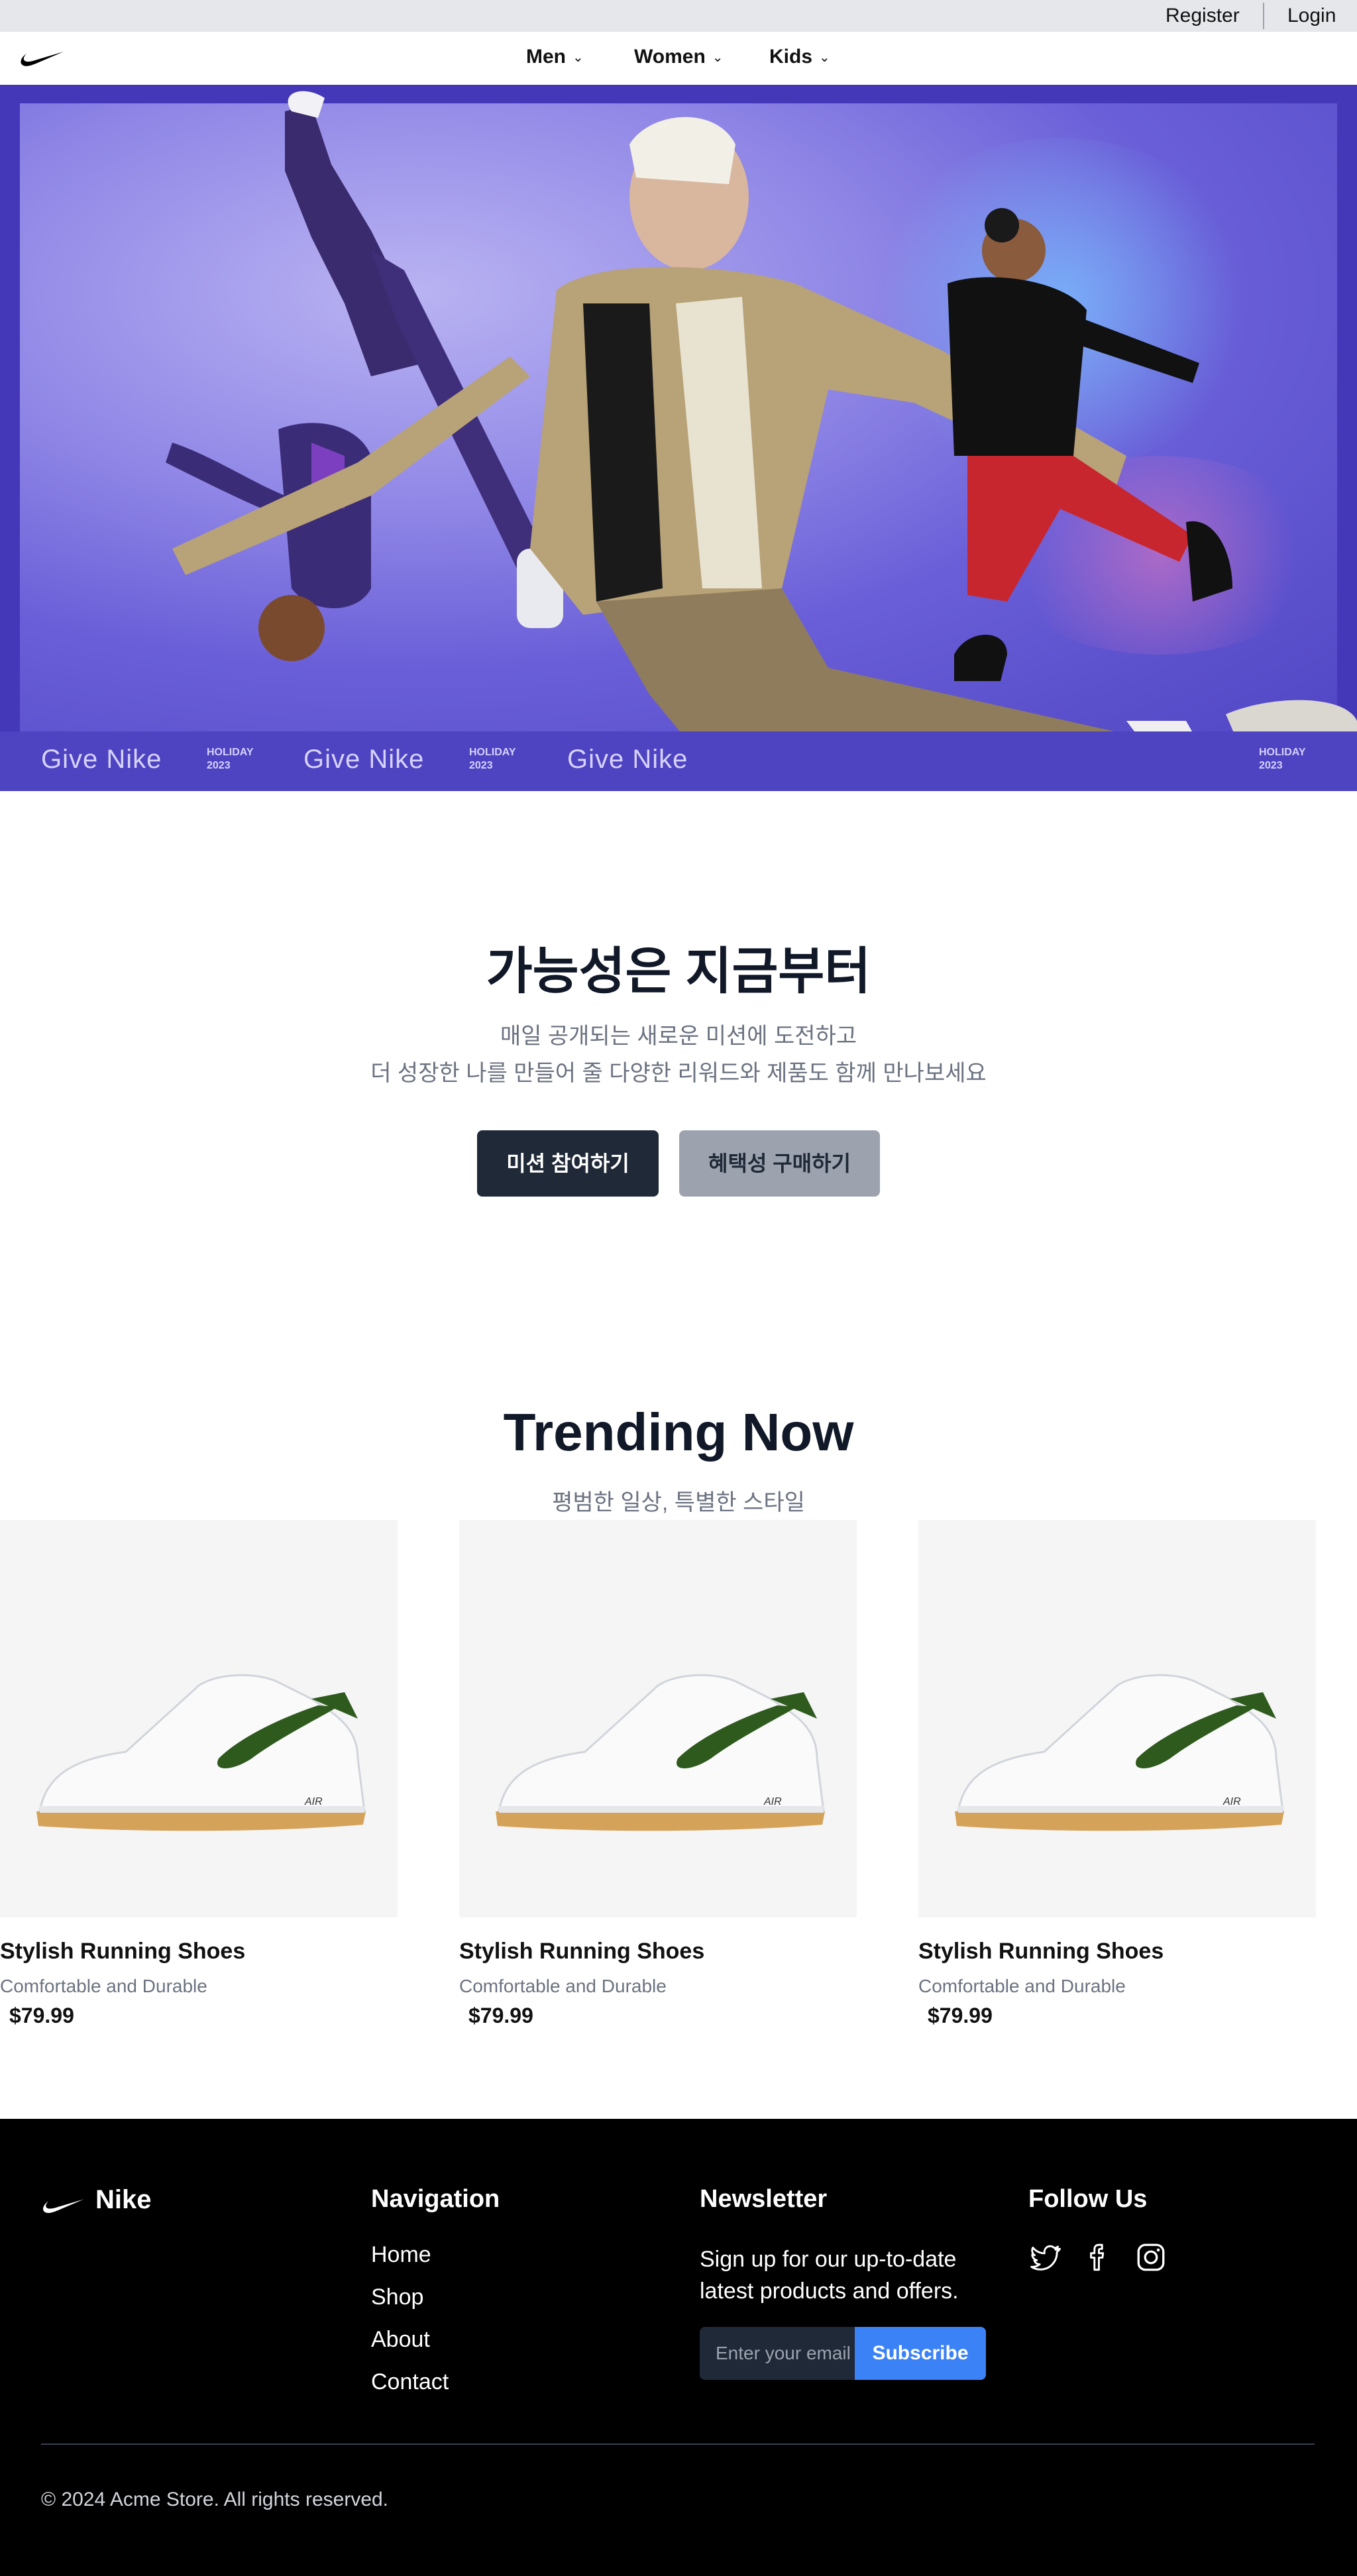  I want to click on instagram-icon, so click(1150, 2257).